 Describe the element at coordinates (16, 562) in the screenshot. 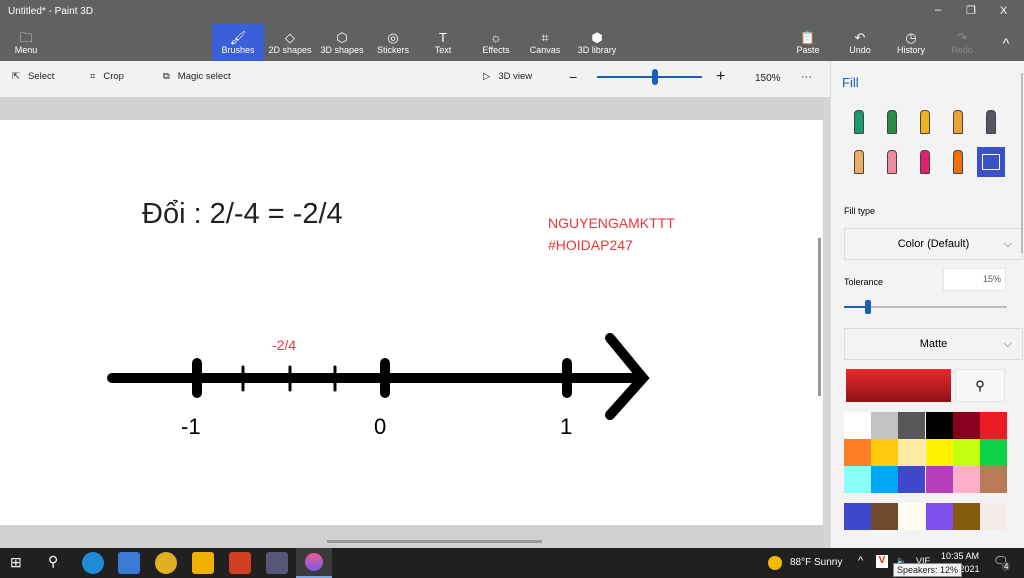

I see `start-button: ⊞` at that location.